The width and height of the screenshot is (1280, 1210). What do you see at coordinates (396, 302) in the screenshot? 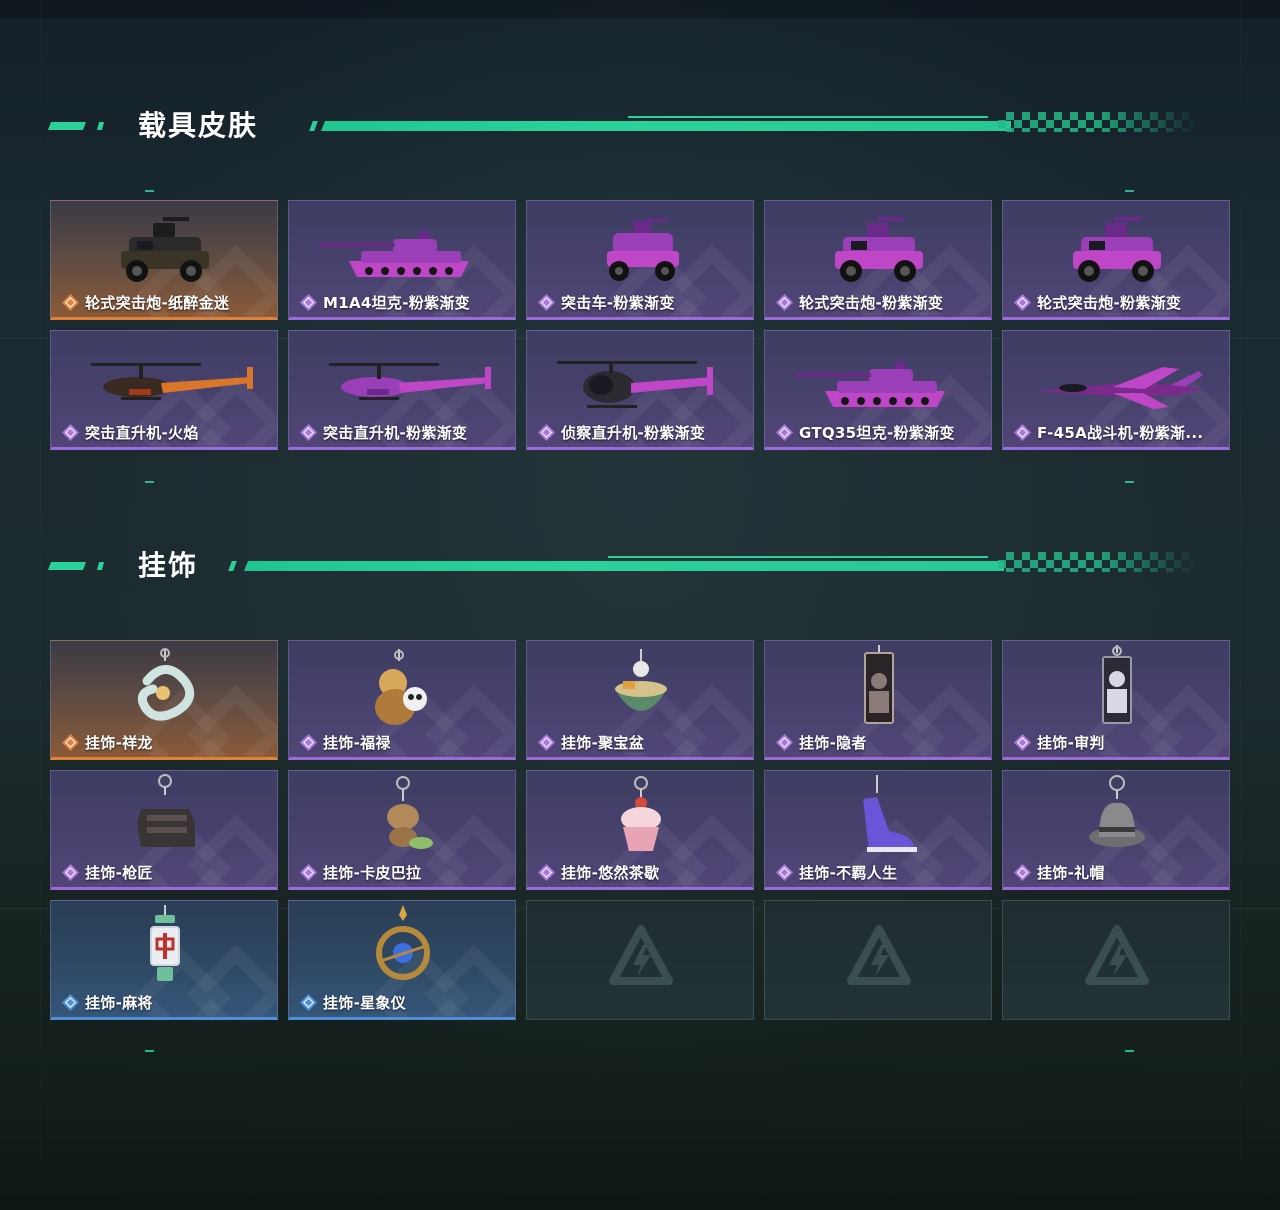
I see `item-name: M1A4坦克-粉紫渐变` at bounding box center [396, 302].